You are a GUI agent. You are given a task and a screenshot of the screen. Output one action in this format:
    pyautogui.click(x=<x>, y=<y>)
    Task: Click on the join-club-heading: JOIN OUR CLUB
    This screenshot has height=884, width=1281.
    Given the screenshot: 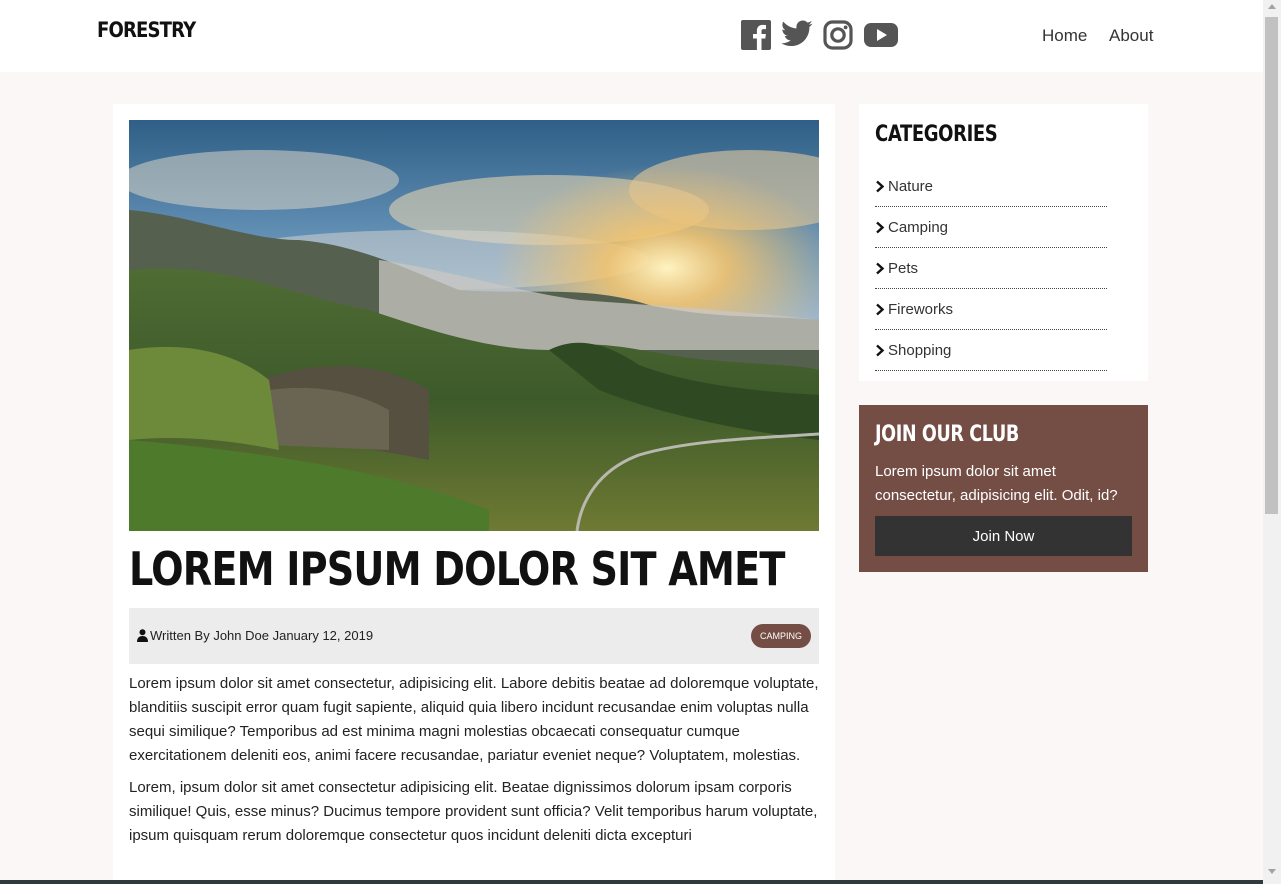 What is the action you would take?
    pyautogui.click(x=947, y=434)
    